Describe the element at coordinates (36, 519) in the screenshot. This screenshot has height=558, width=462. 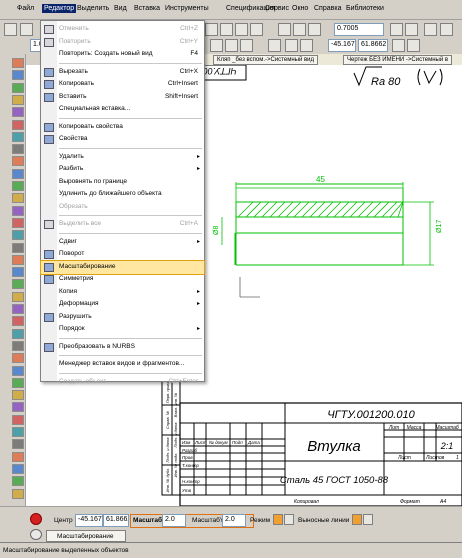
I see `stop-icon` at that location.